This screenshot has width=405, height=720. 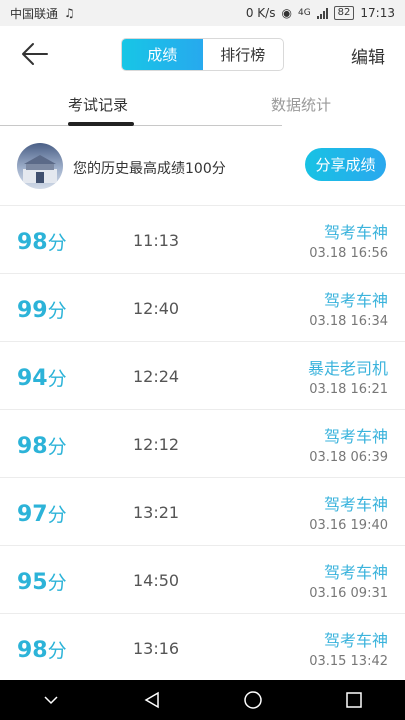 I want to click on nav-collapse-button, so click(x=51, y=700).